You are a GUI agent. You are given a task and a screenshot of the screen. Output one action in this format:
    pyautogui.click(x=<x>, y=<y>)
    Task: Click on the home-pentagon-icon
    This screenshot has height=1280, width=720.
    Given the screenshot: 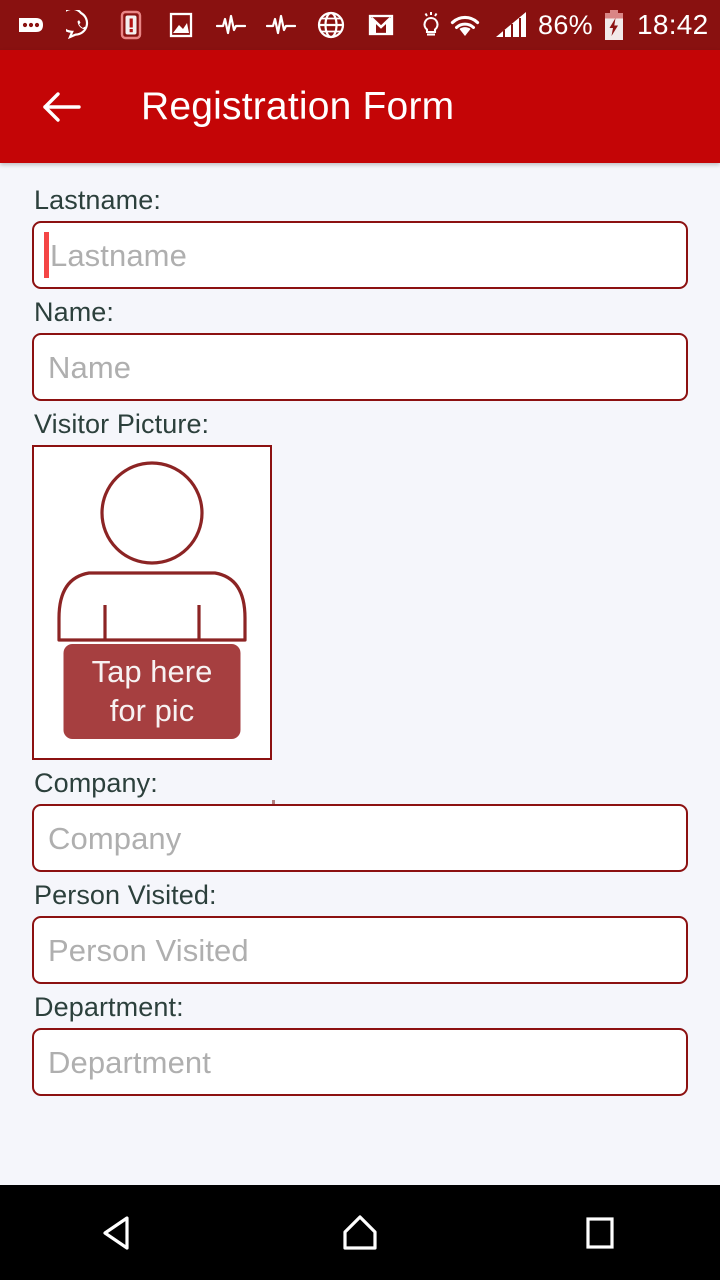 What is the action you would take?
    pyautogui.click(x=360, y=1232)
    